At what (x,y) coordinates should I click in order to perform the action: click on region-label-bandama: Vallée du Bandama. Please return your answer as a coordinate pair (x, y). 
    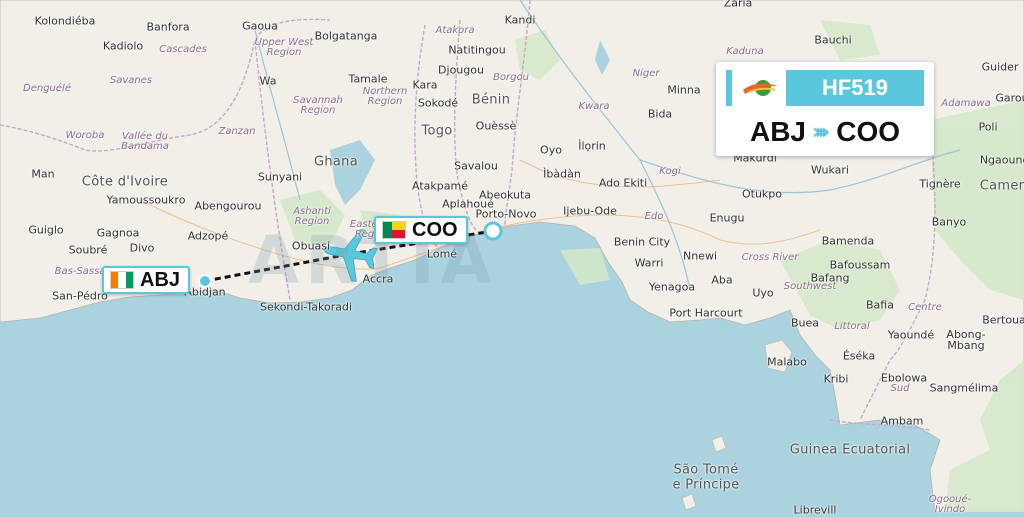
    Looking at the image, I should click on (145, 141).